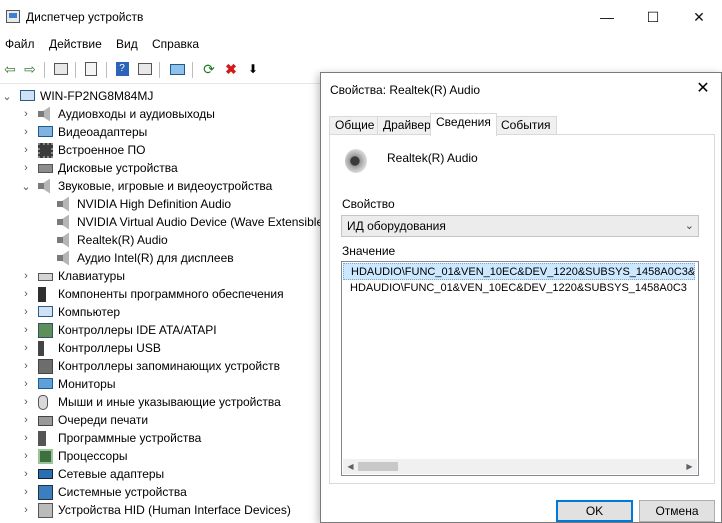 This screenshot has height=523, width=722. Describe the element at coordinates (43, 402) in the screenshot. I see `mouse-icon` at that location.